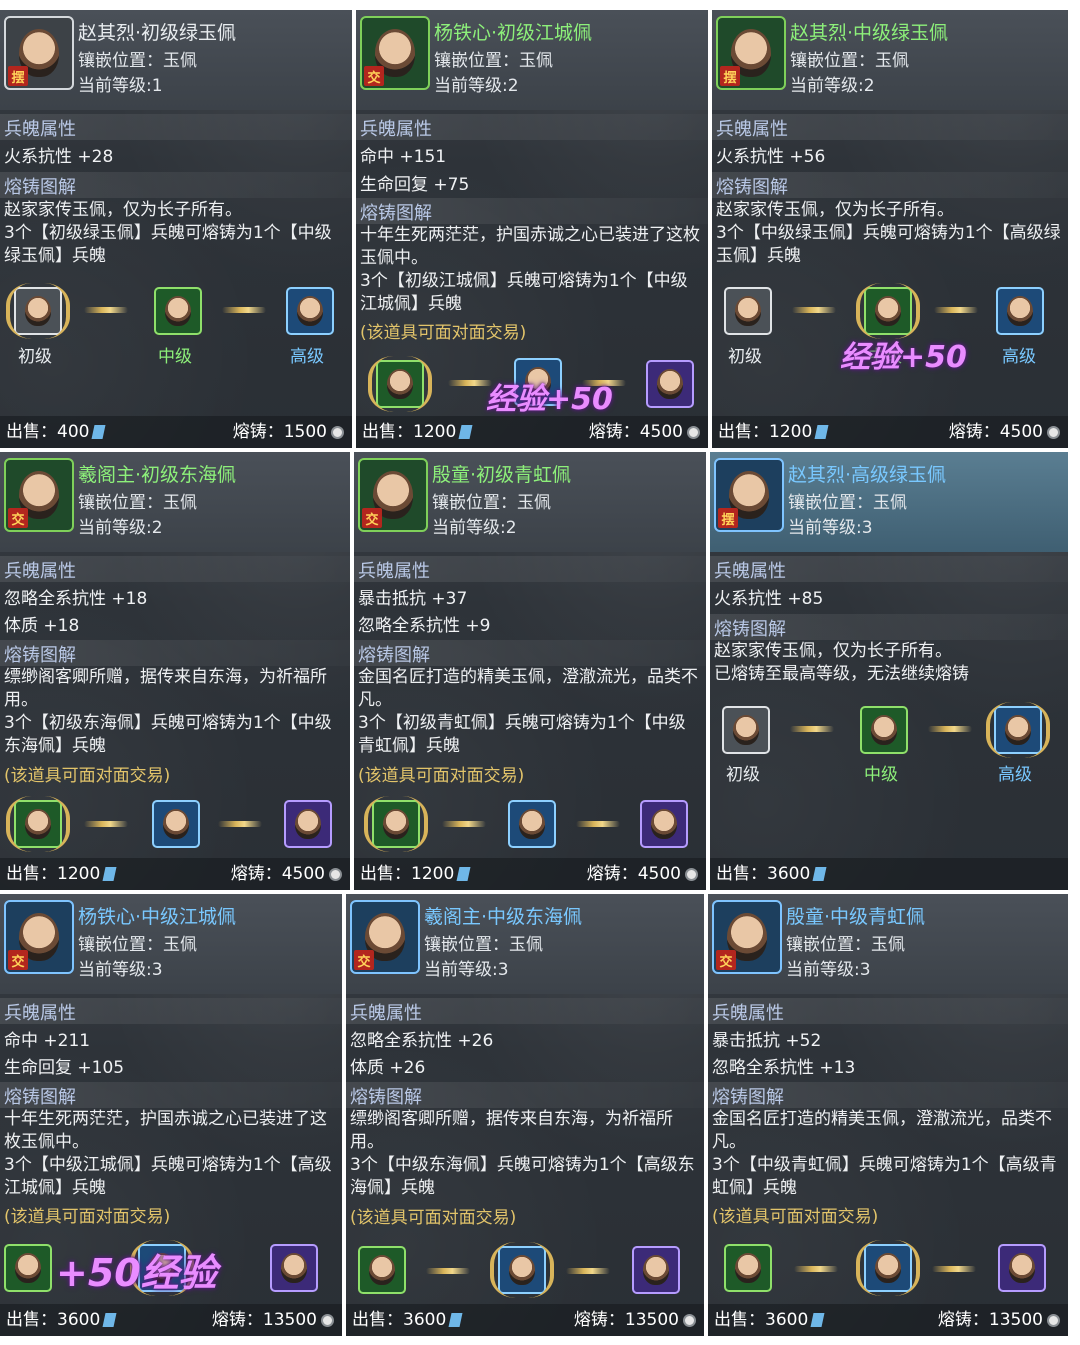 The height and width of the screenshot is (1345, 1080). I want to click on item-description: 赵家家传玉佩，仅为长子所有。 3个【中级绿玉佩】兵魄可熔铸为1个【高级绿玉佩】兵魄, so click(888, 233).